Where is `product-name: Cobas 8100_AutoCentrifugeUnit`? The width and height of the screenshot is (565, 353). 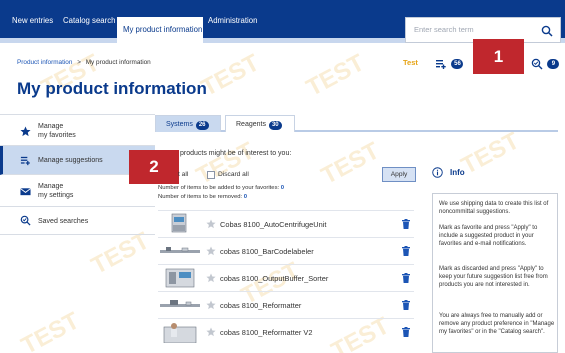 product-name: Cobas 8100_AutoCentrifugeUnit is located at coordinates (273, 224).